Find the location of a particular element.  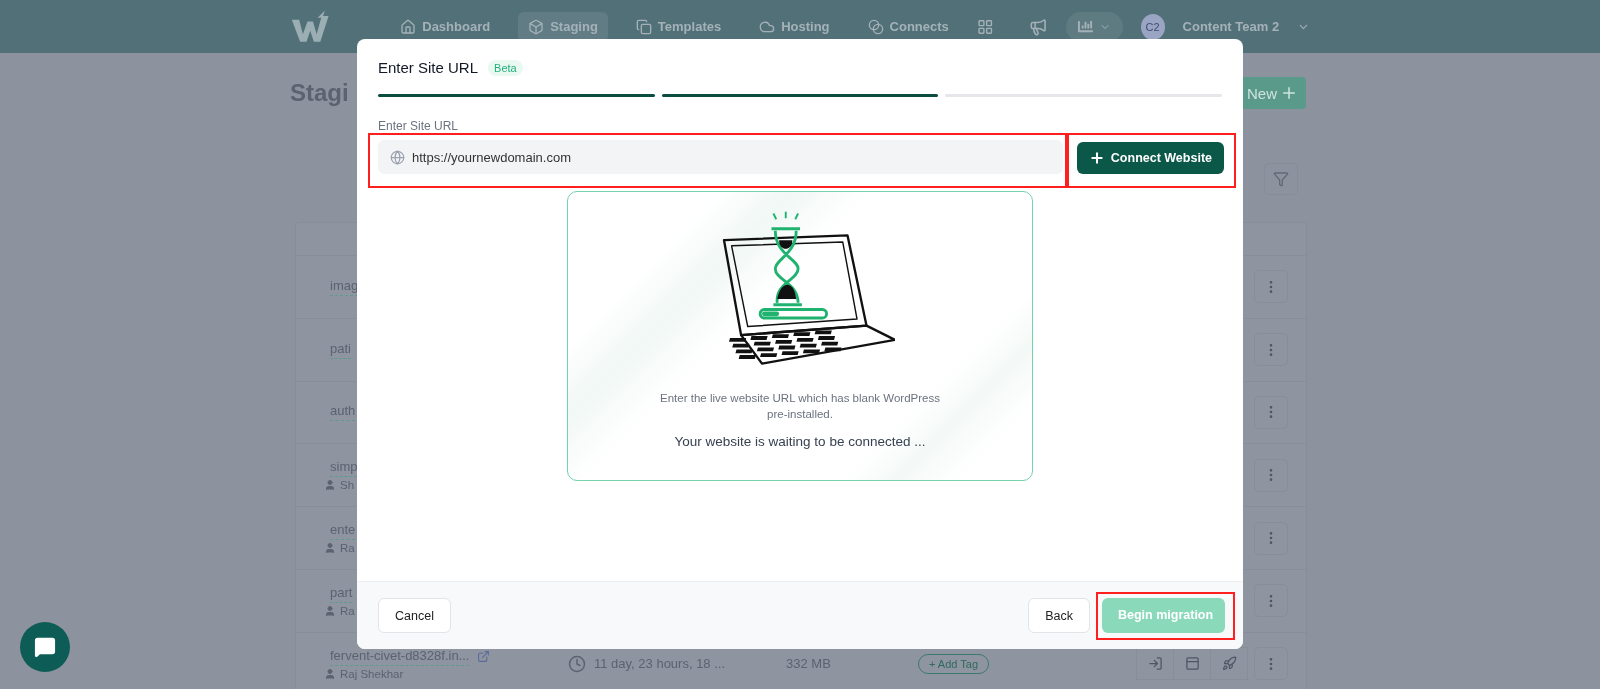

megaphone-icon is located at coordinates (1038, 26).